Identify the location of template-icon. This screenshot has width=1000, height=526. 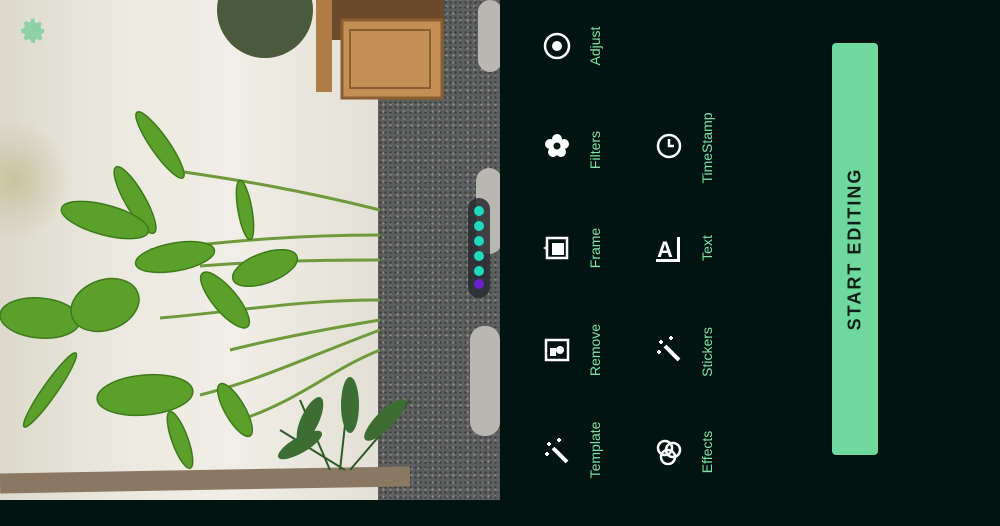
(557, 452).